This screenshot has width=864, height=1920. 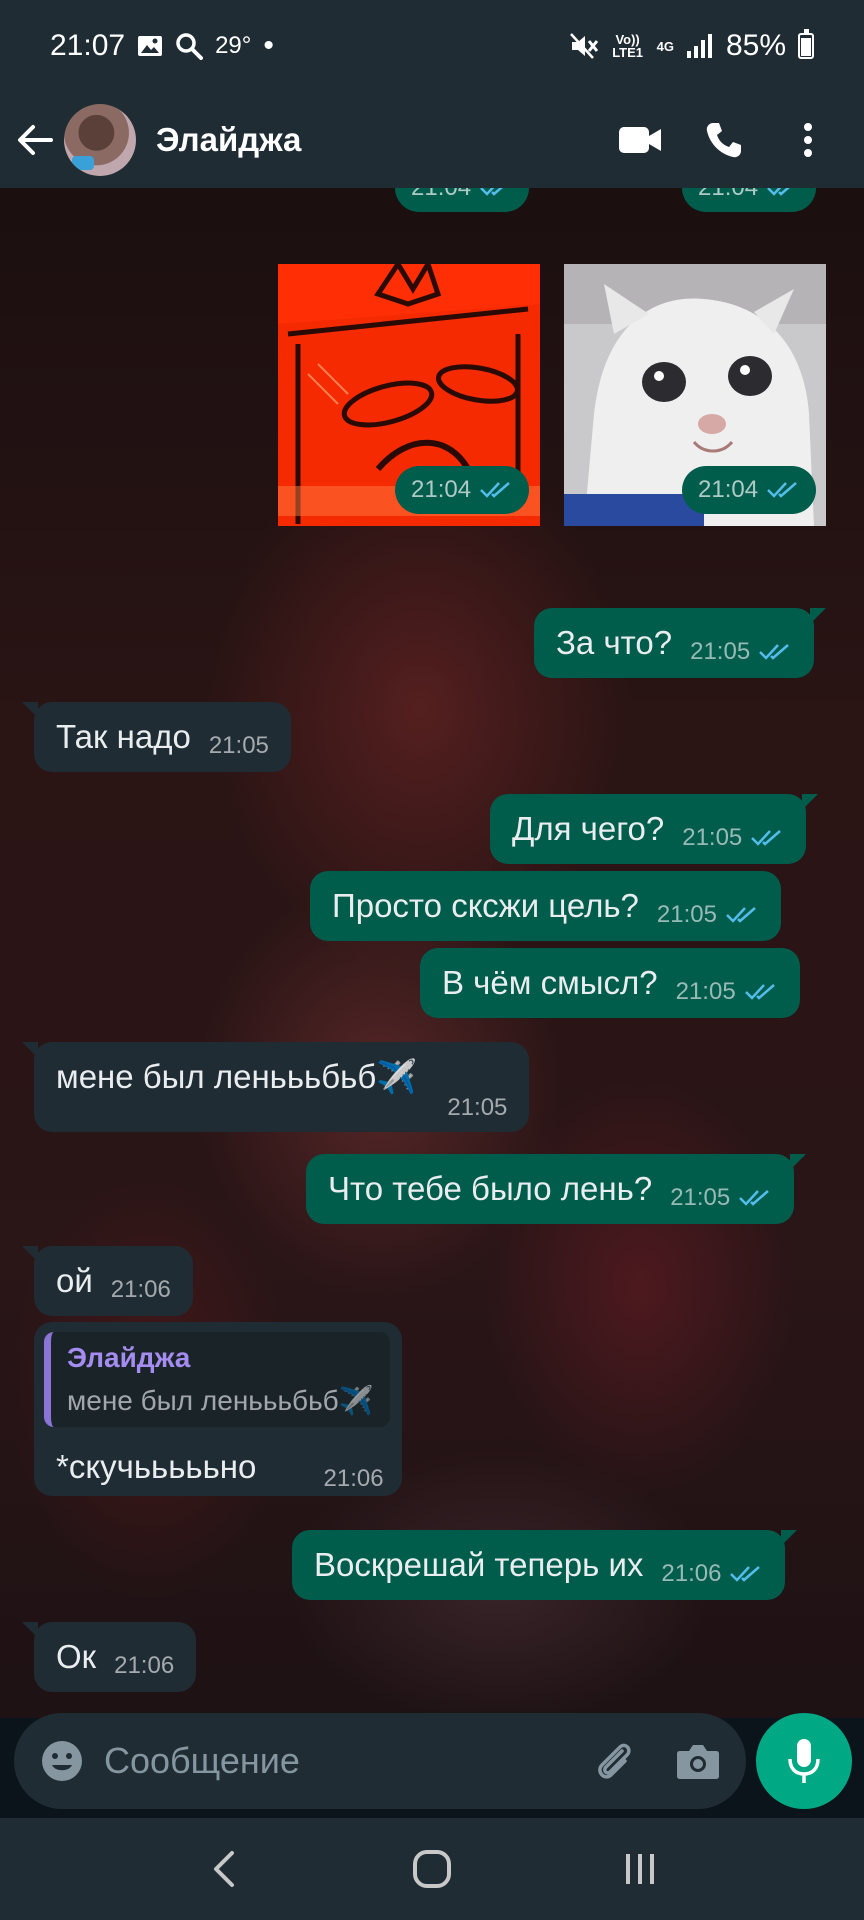 I want to click on outgoing-message: Воскрешай теперь их 21:06, so click(x=545, y=1565).